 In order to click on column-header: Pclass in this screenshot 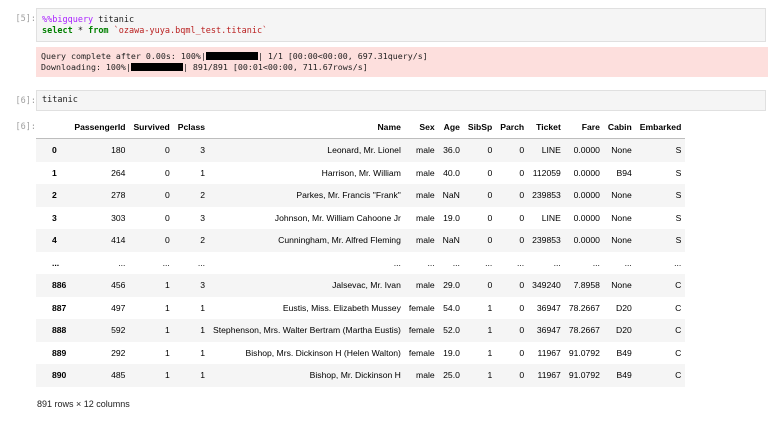, I will do `click(191, 127)`.